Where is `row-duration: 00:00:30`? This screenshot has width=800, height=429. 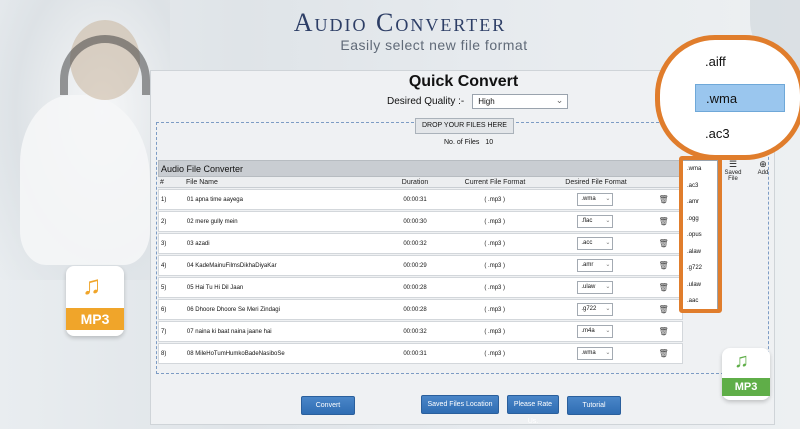 row-duration: 00:00:30 is located at coordinates (415, 221).